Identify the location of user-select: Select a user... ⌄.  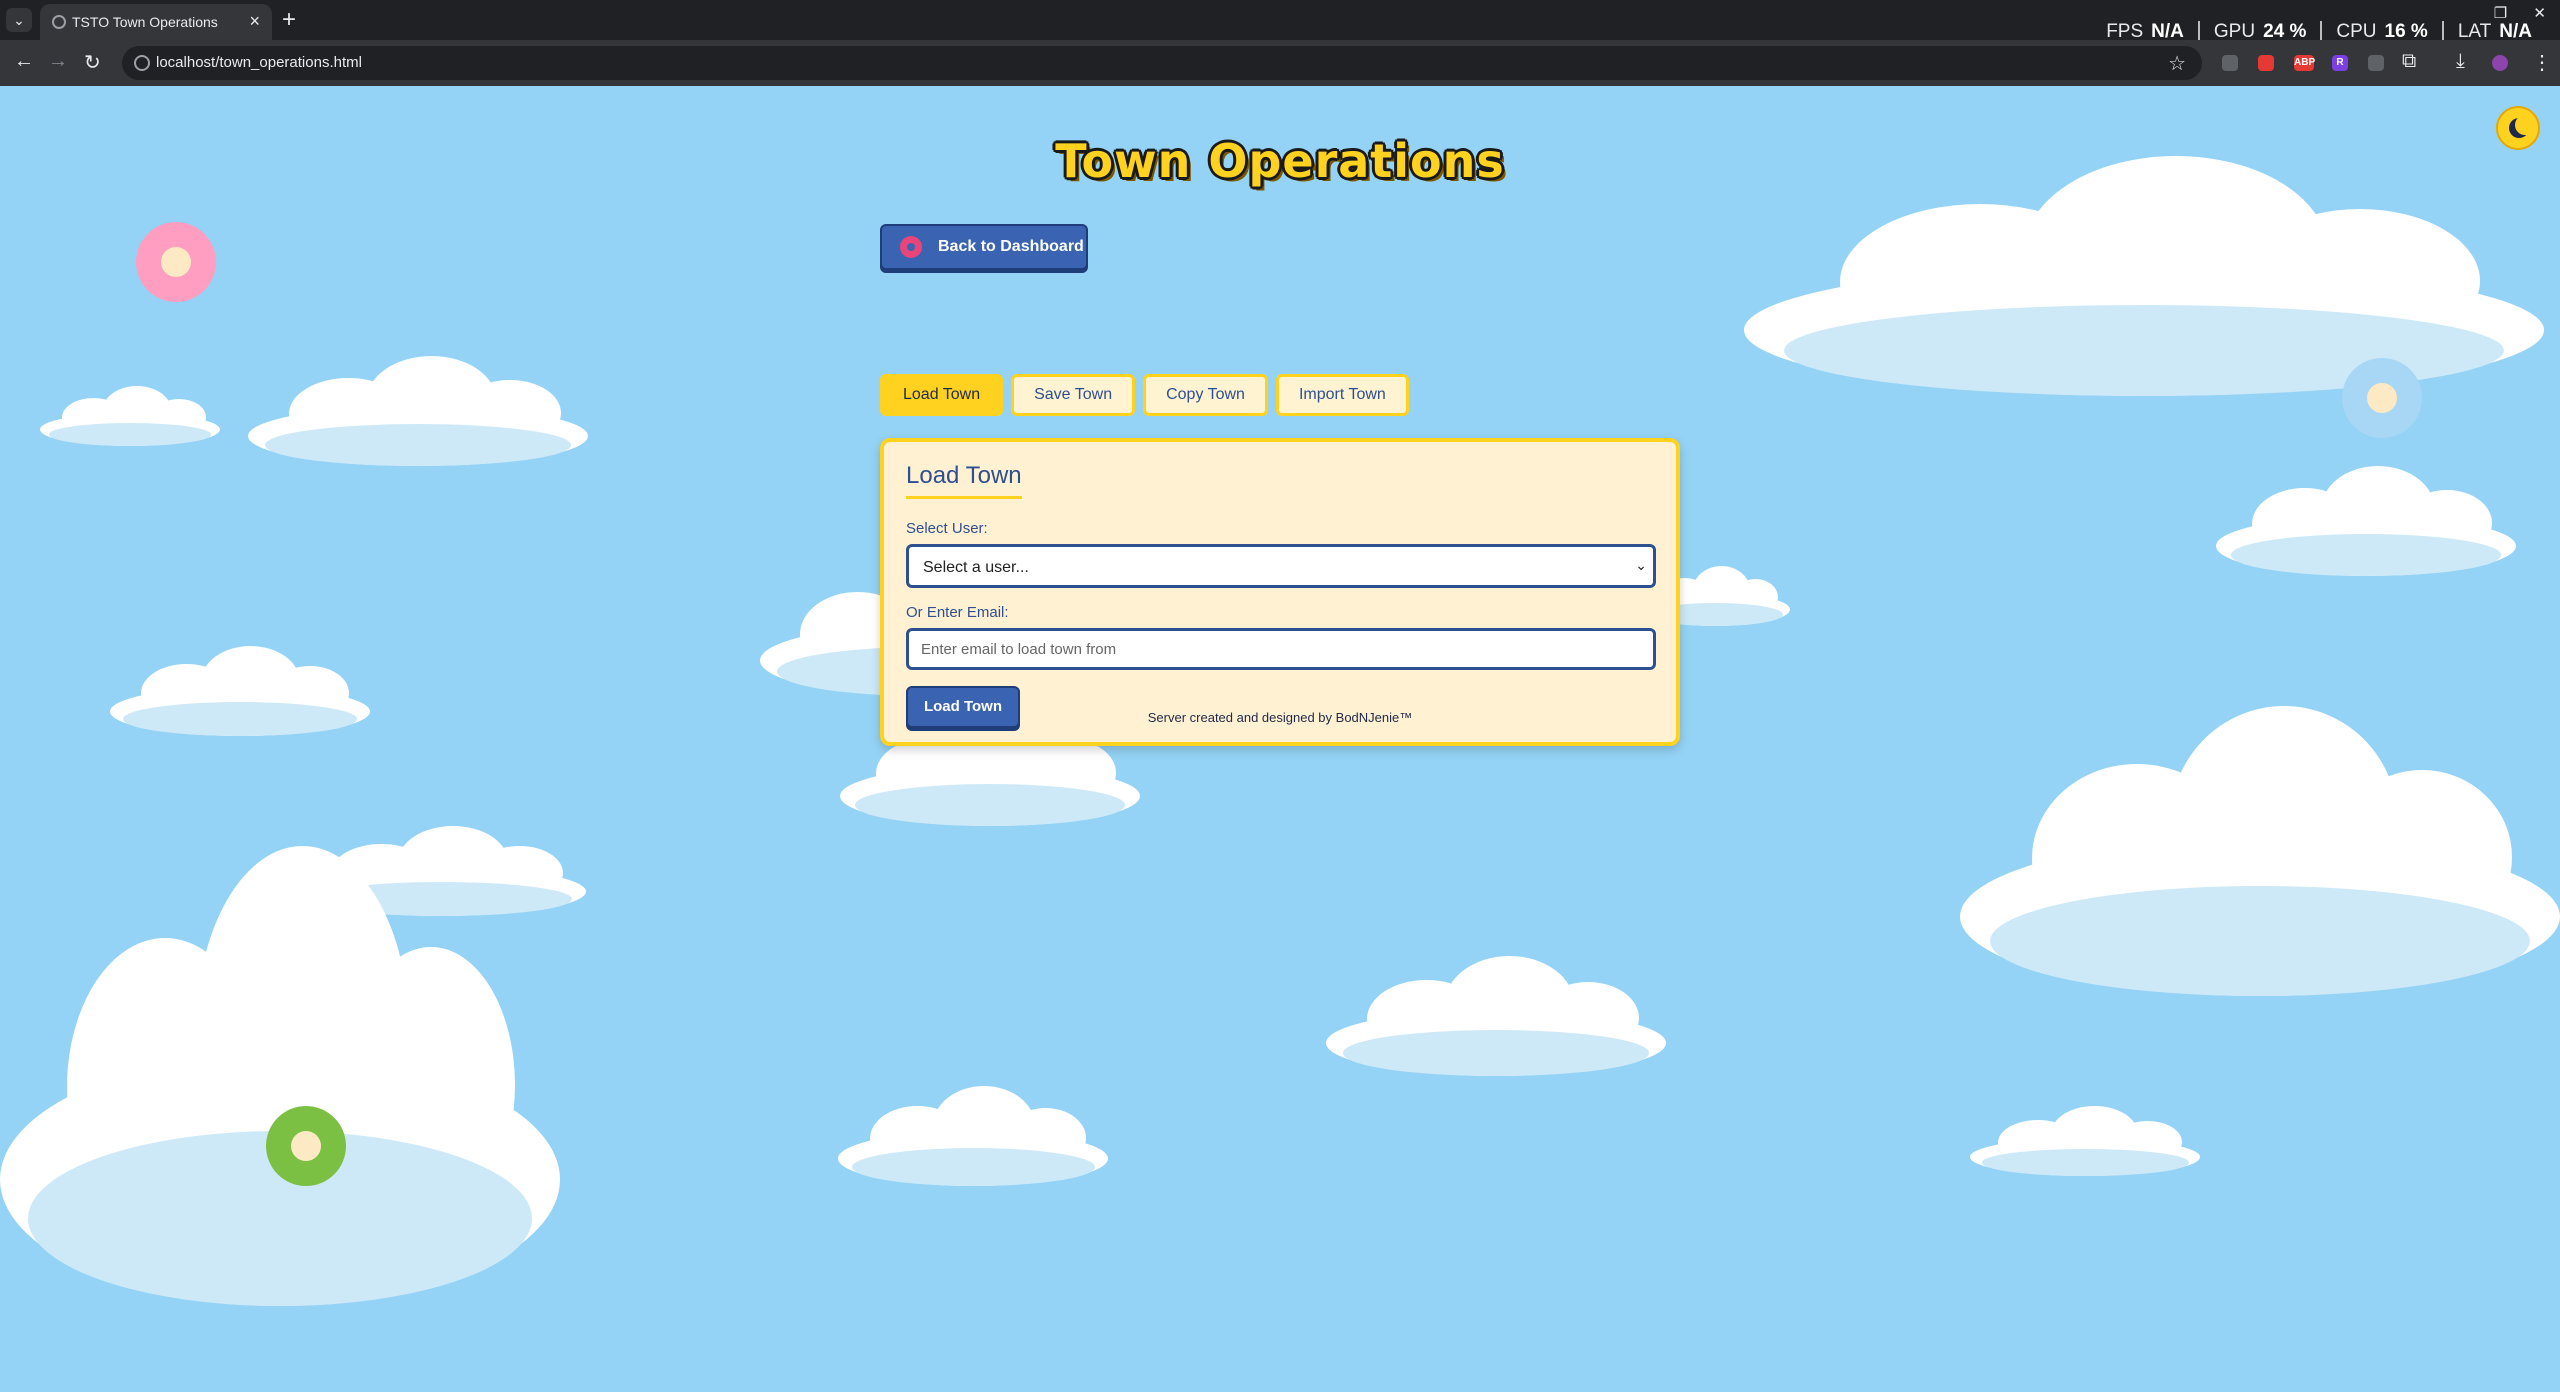
(1281, 566).